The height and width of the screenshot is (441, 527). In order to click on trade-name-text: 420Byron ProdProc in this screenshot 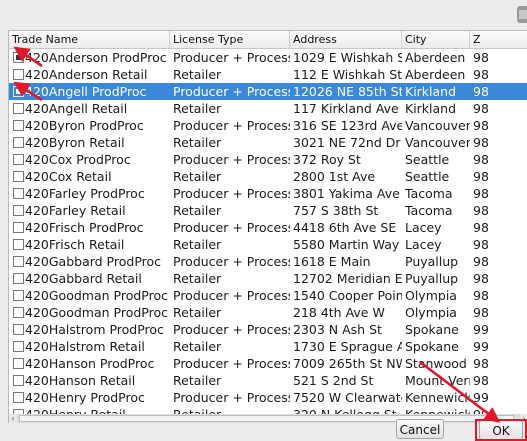, I will do `click(84, 125)`.